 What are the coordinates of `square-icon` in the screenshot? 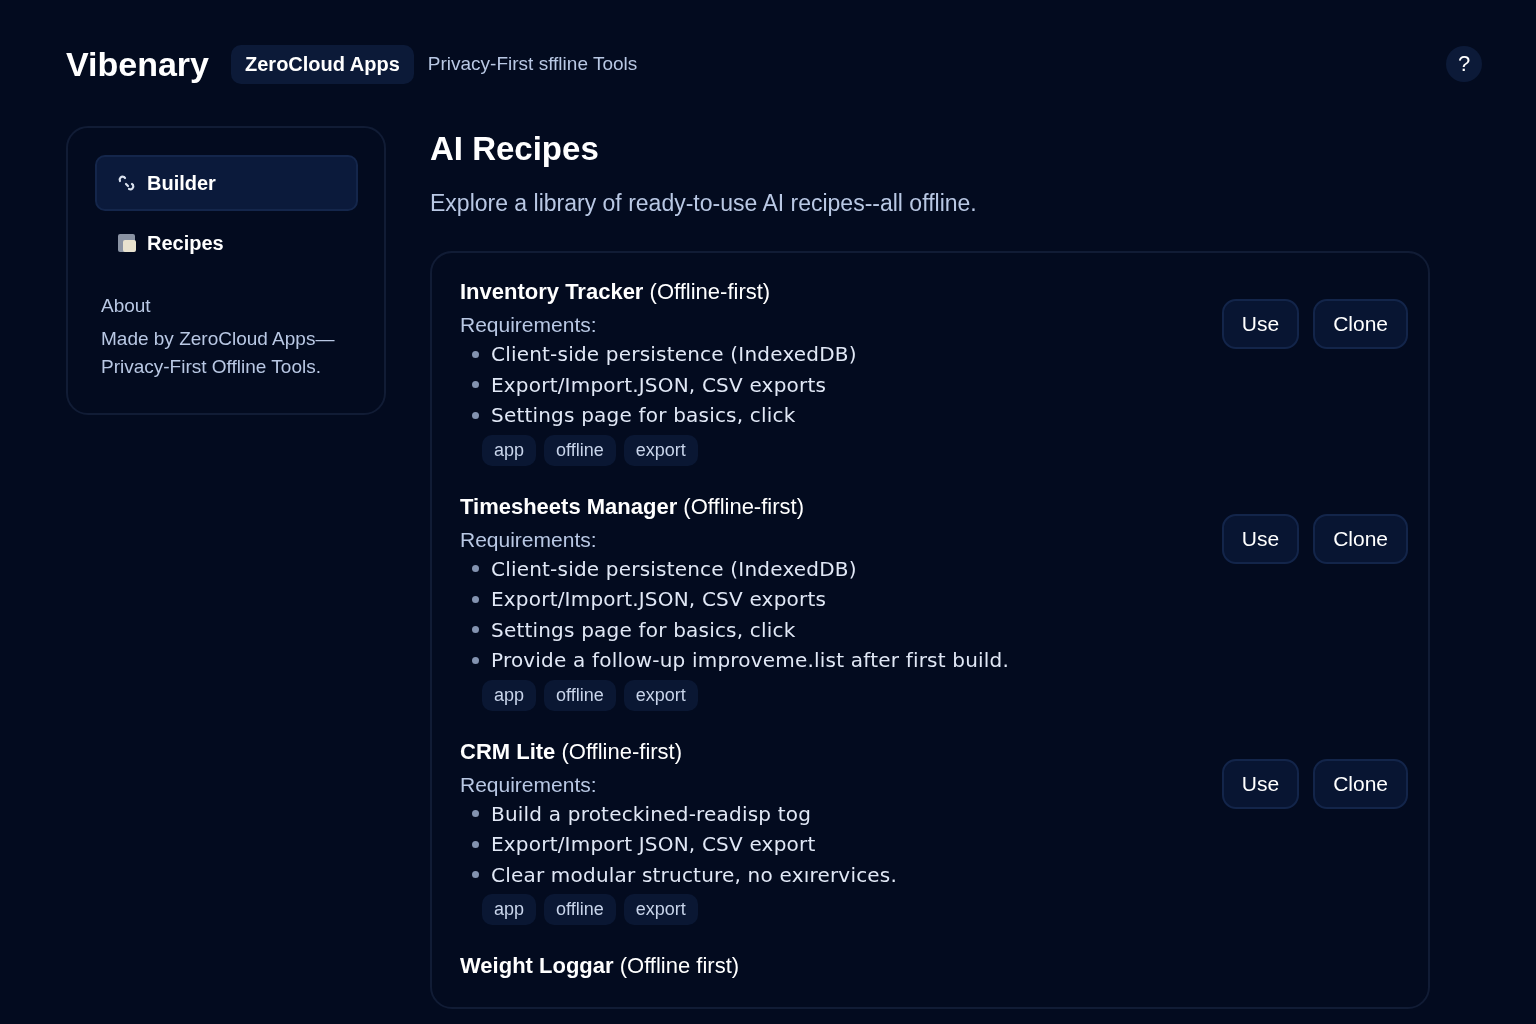 It's located at (127, 243).